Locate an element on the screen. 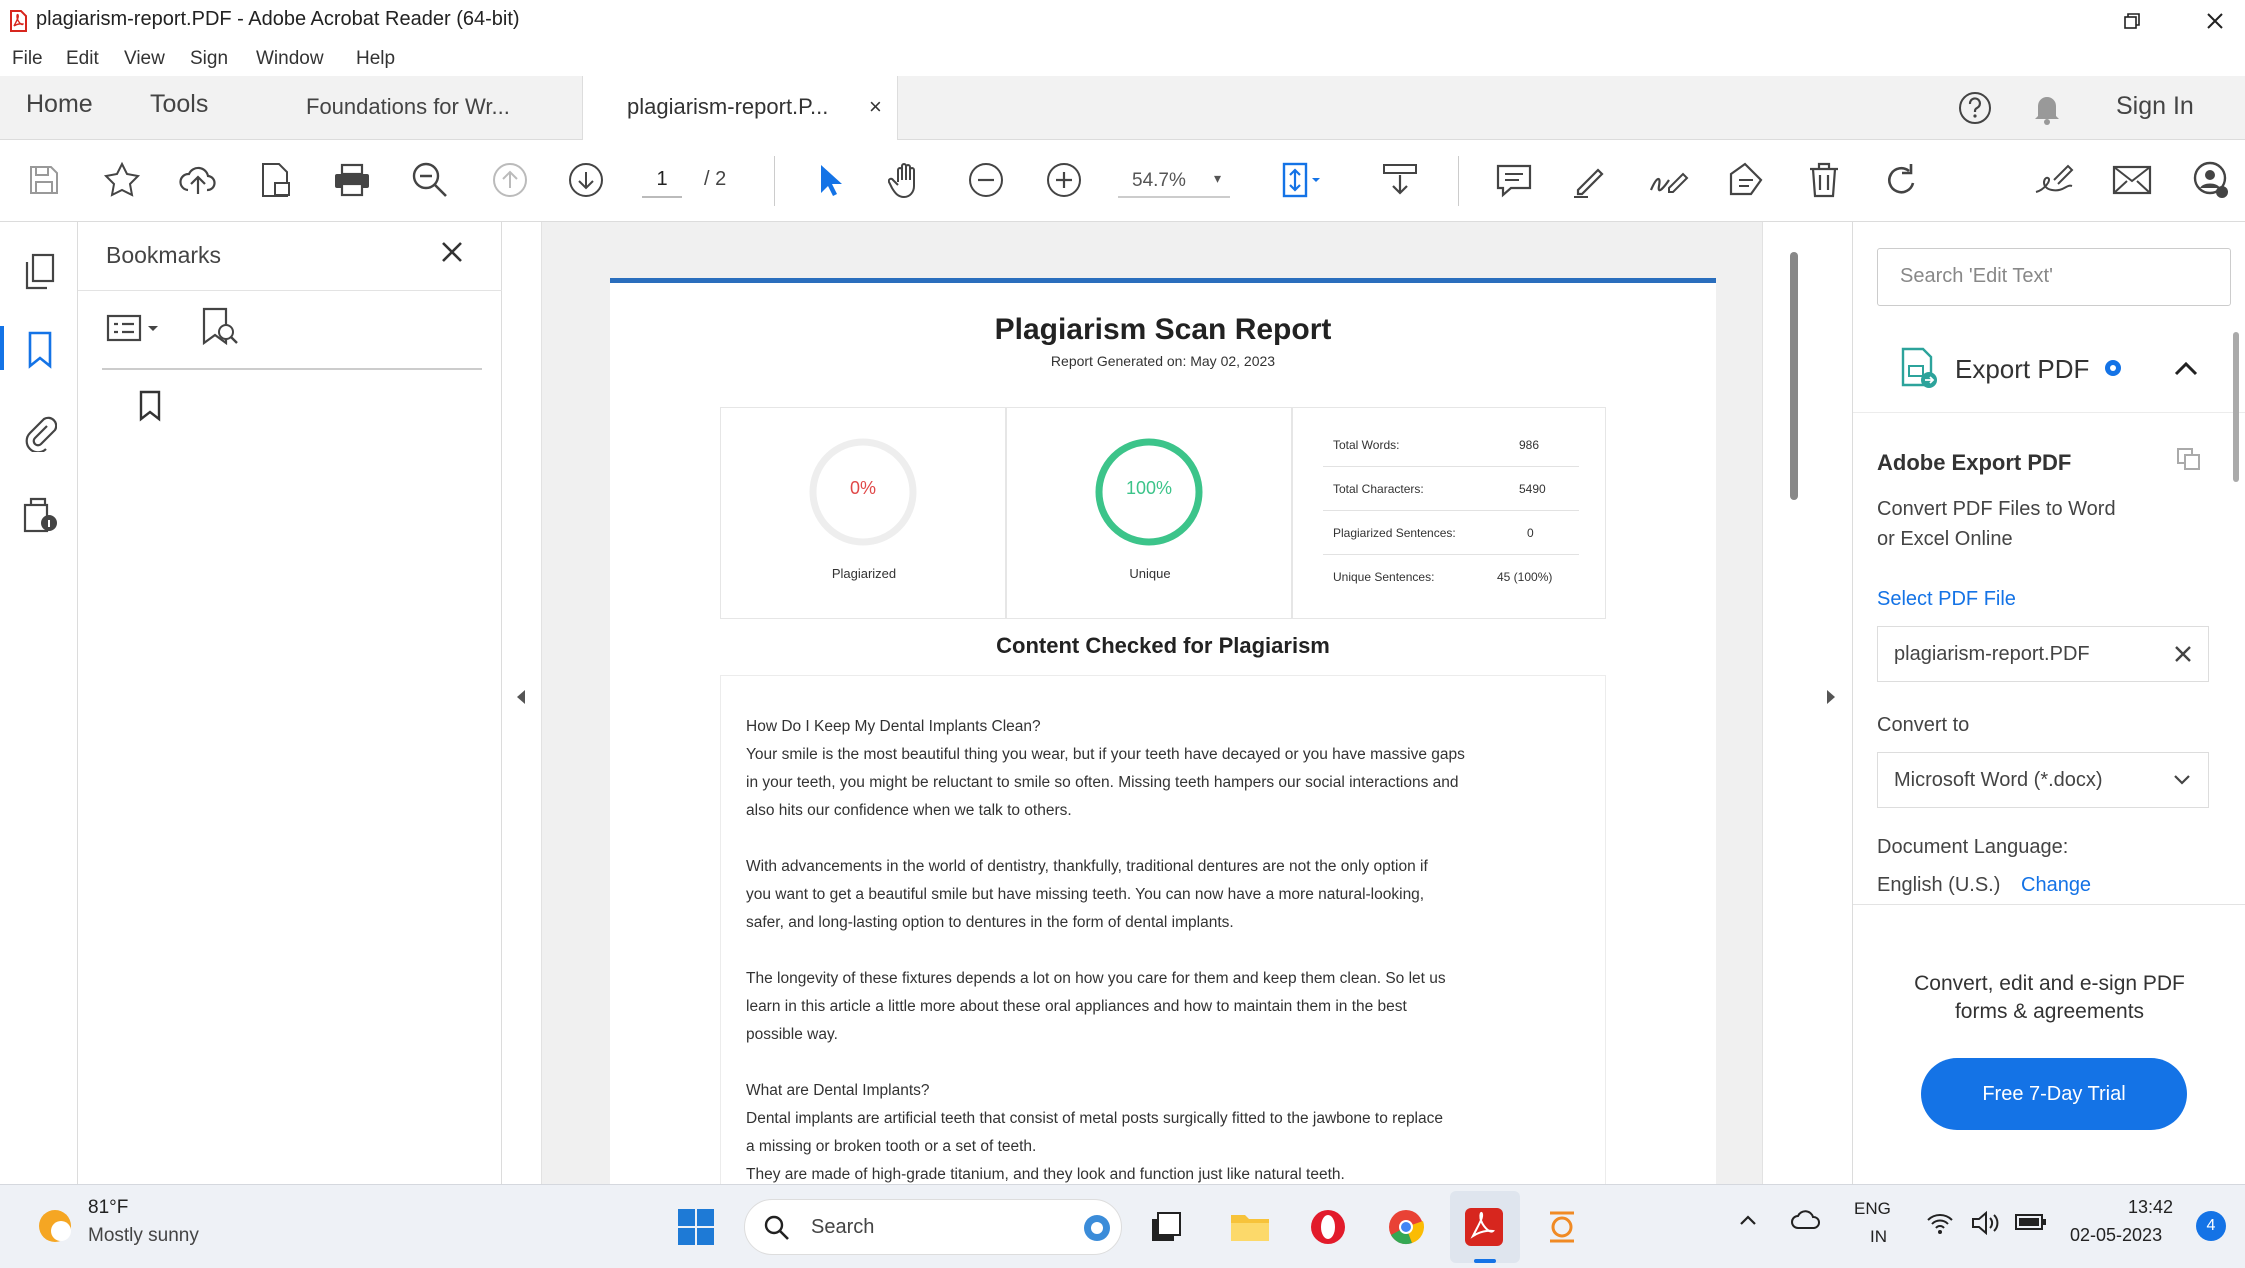 This screenshot has height=1268, width=2245. page-number-input: 1 is located at coordinates (662, 181).